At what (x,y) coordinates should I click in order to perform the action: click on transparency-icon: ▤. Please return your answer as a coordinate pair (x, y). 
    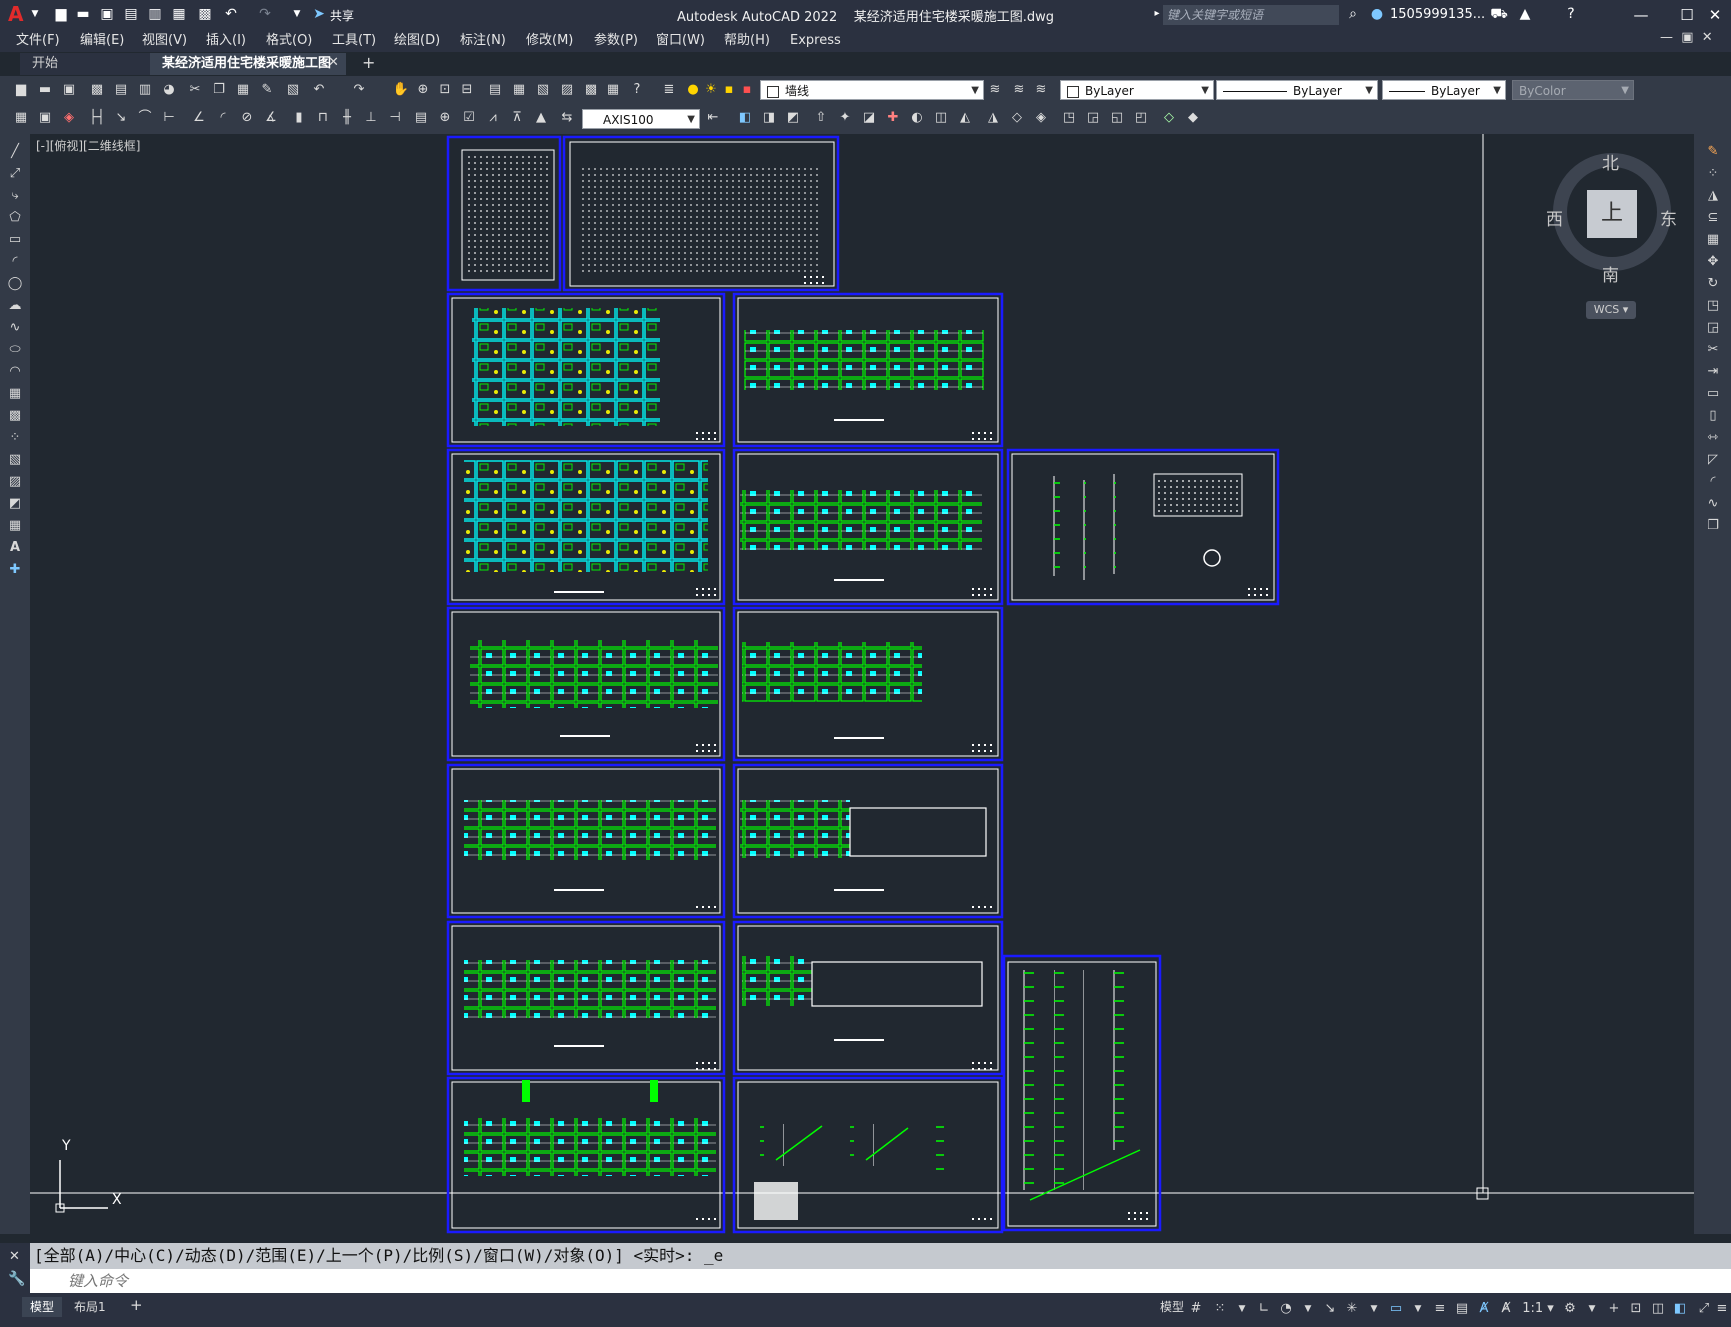
    Looking at the image, I should click on (1462, 1309).